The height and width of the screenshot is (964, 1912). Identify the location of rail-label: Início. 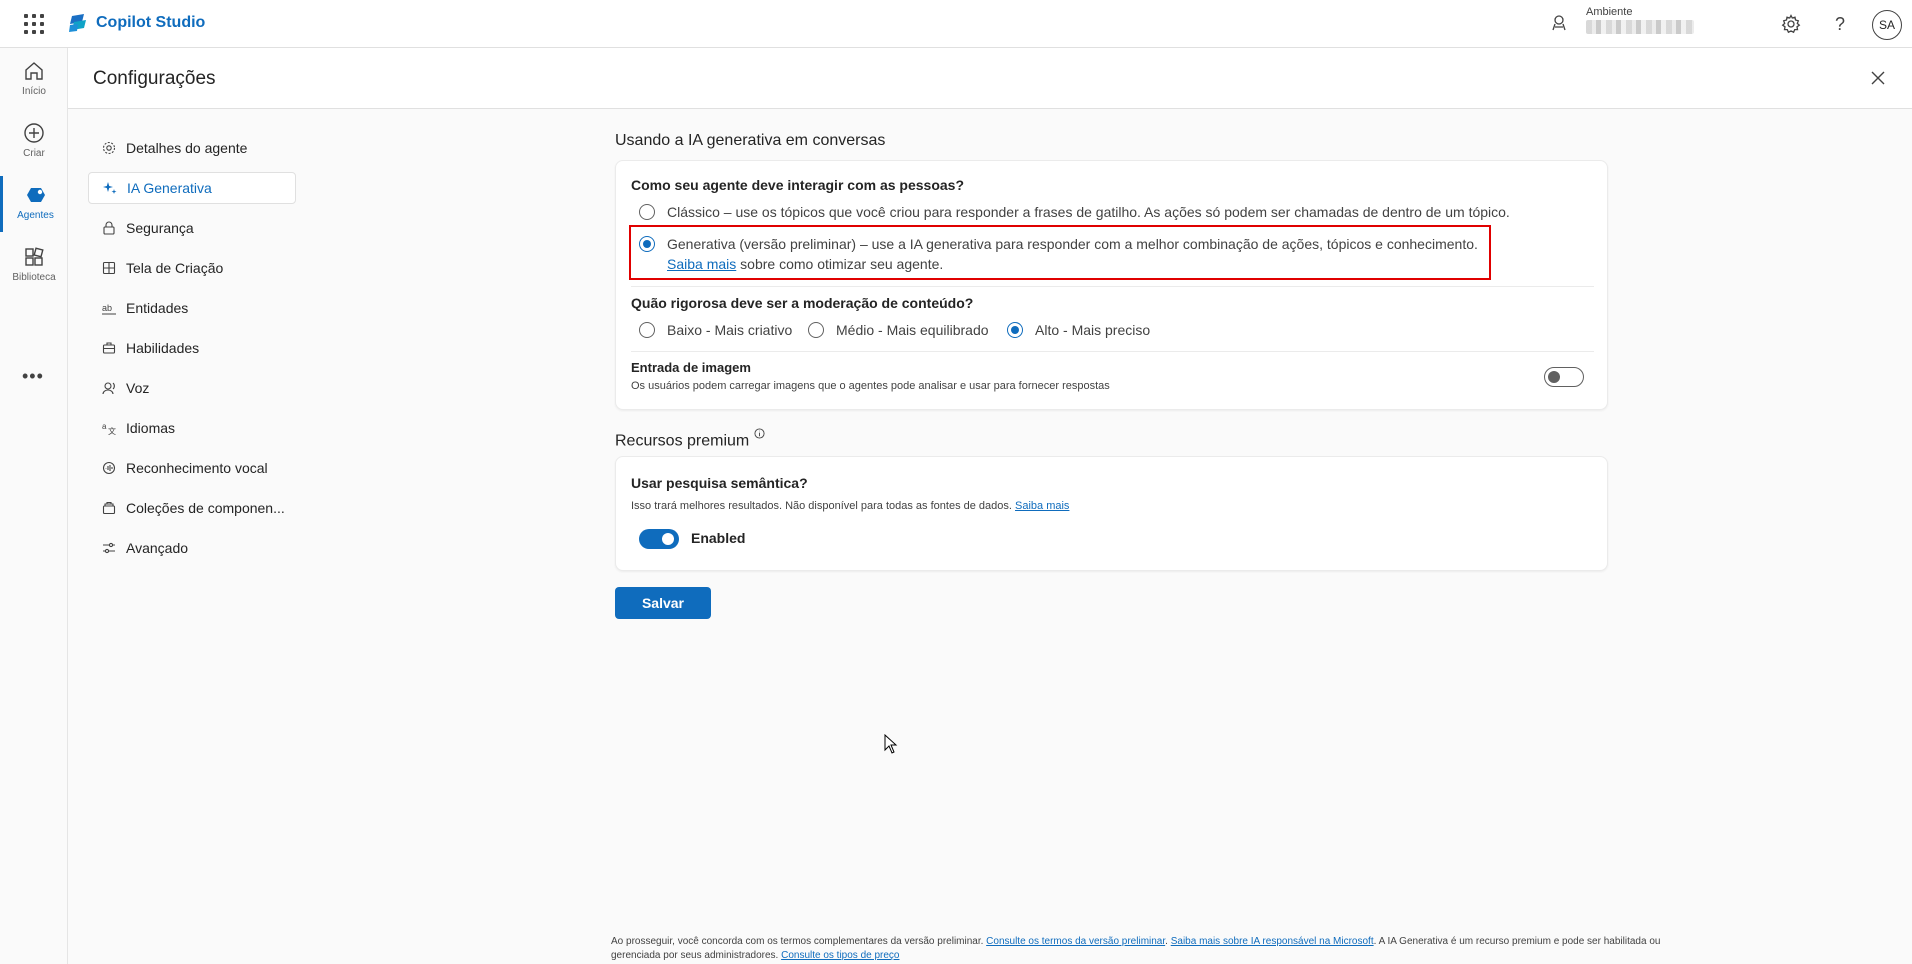
(34, 91).